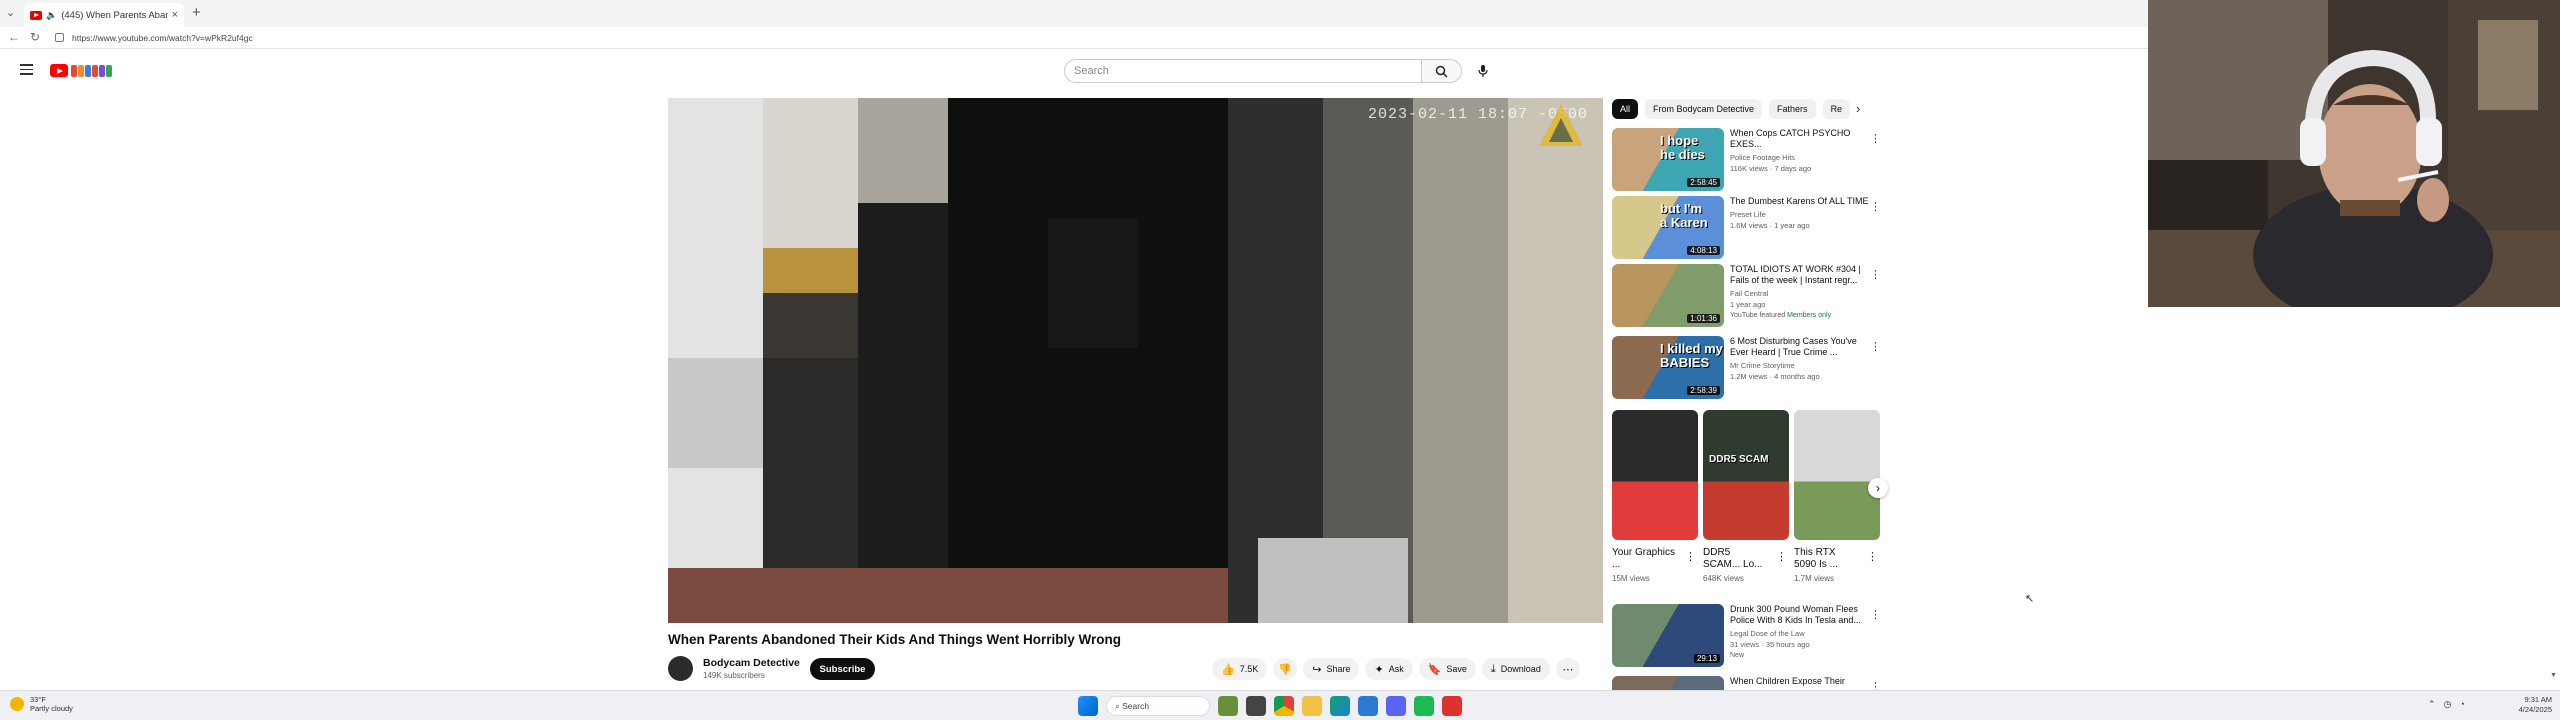 The image size is (2560, 720). What do you see at coordinates (36, 15) in the screenshot?
I see `youtube-favicon-icon` at bounding box center [36, 15].